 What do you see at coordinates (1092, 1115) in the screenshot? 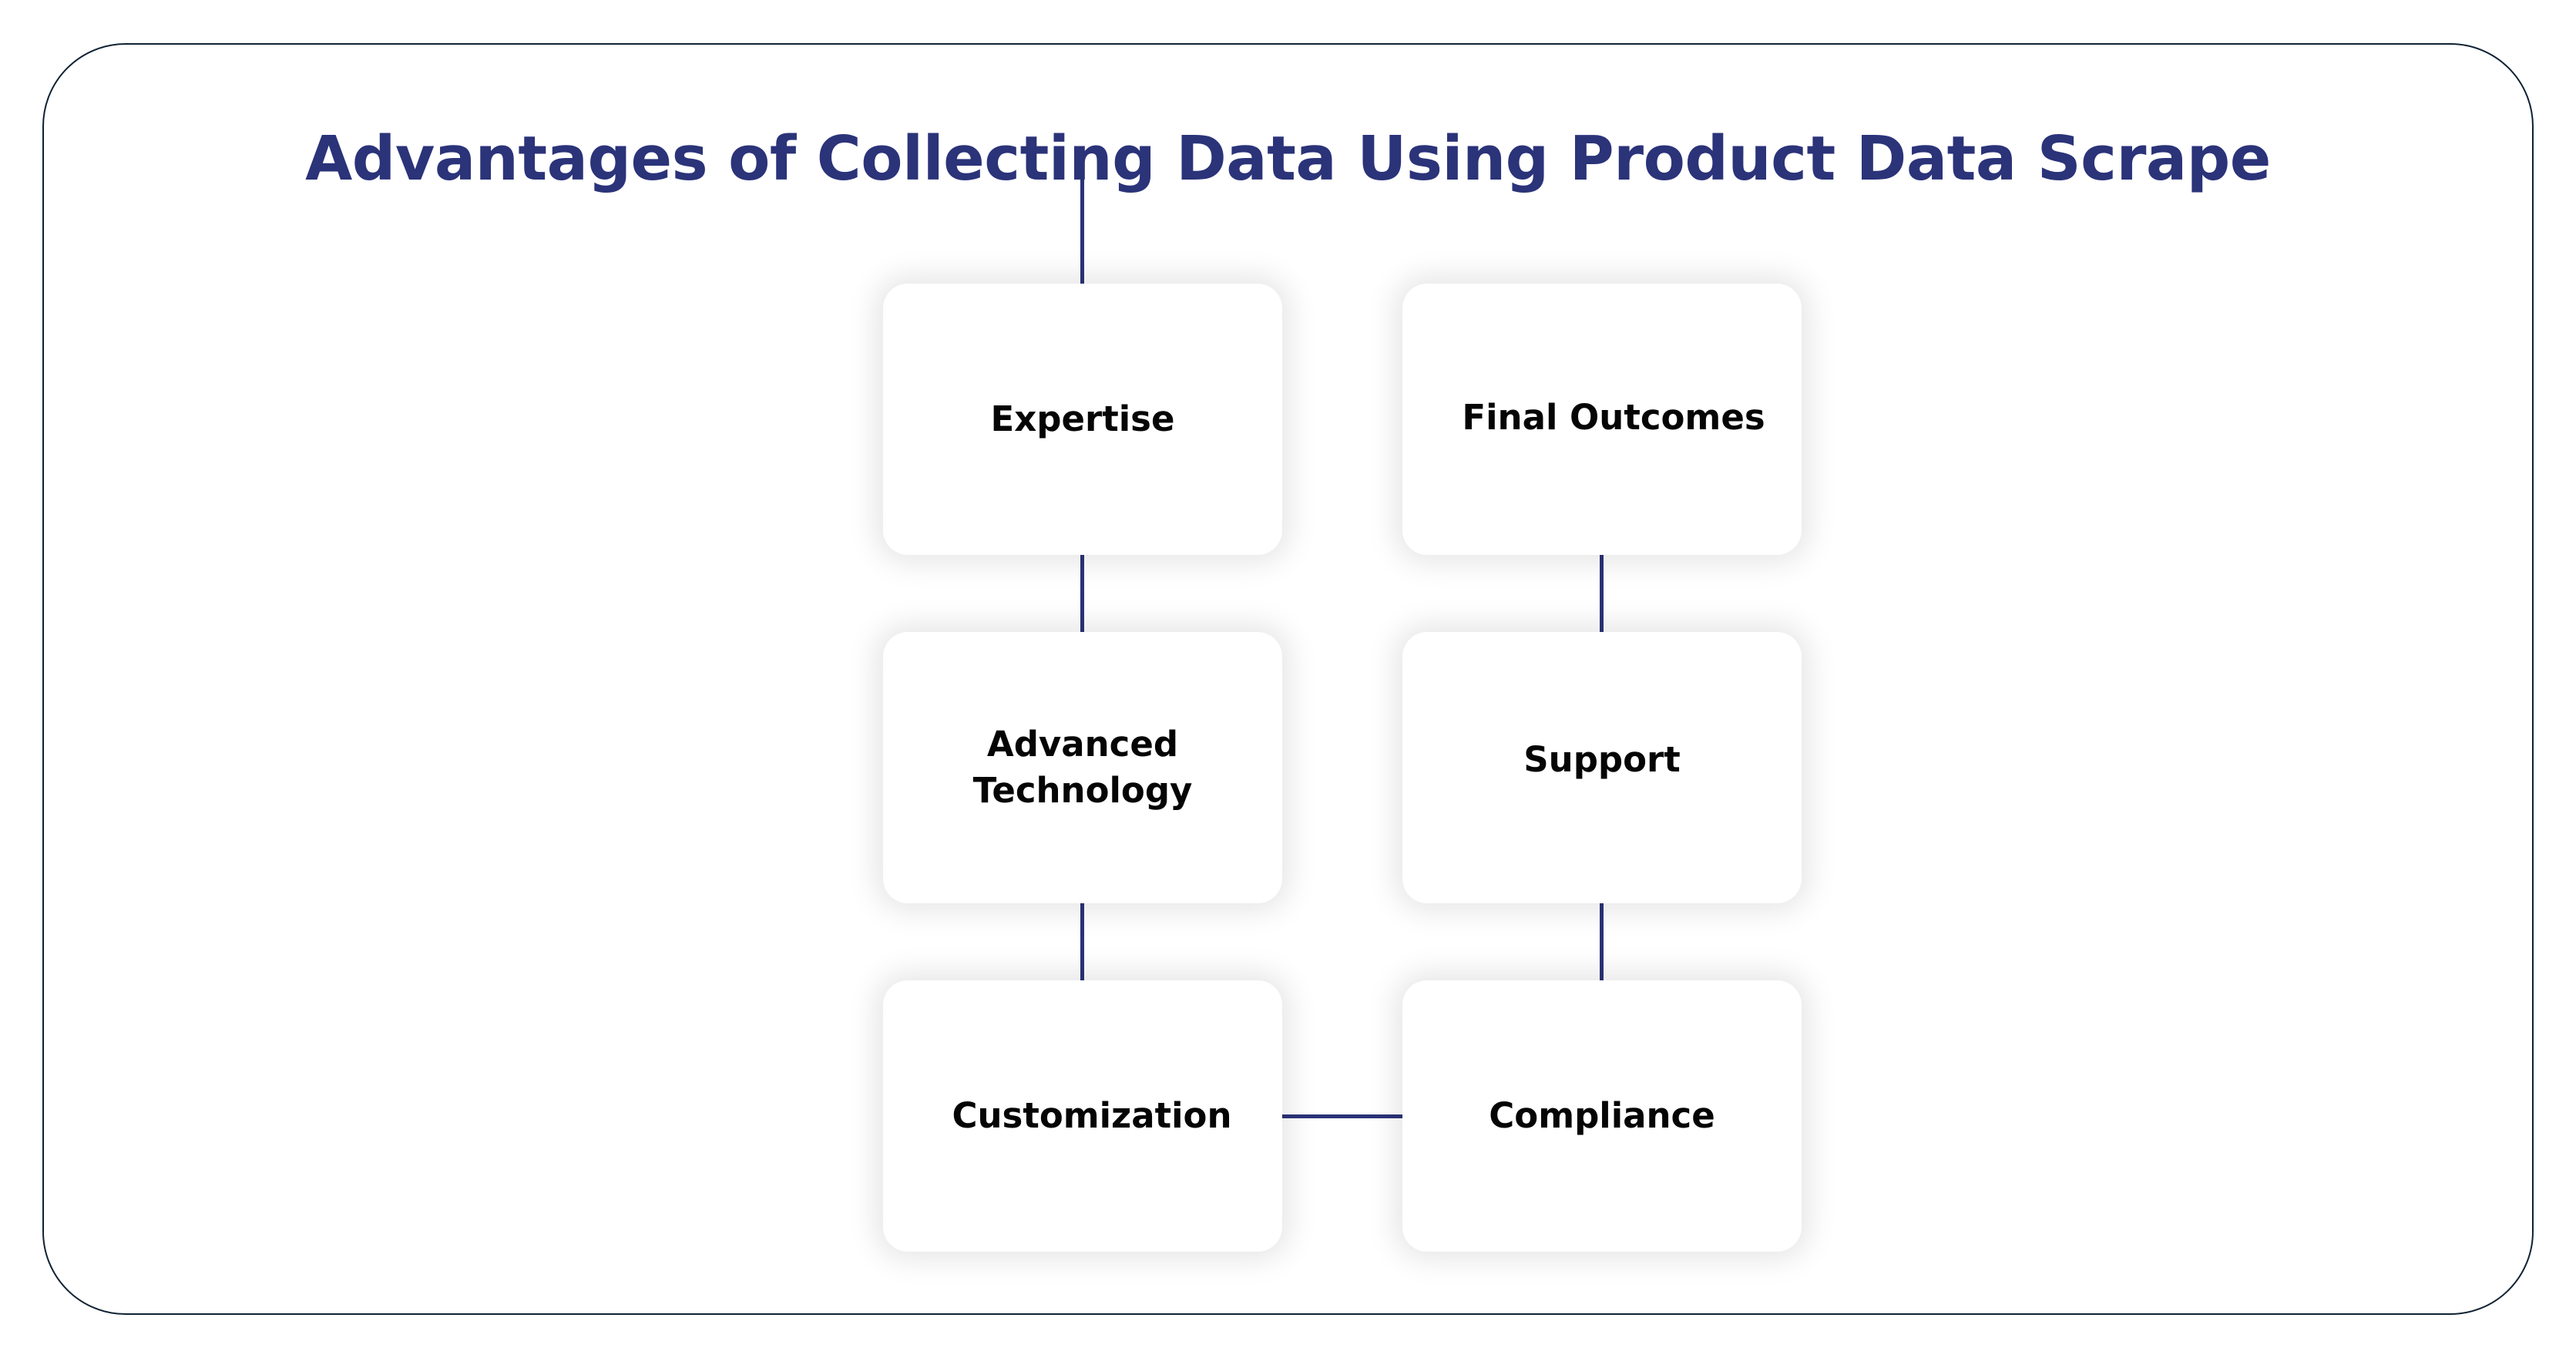
I see `node-label: Customization` at bounding box center [1092, 1115].